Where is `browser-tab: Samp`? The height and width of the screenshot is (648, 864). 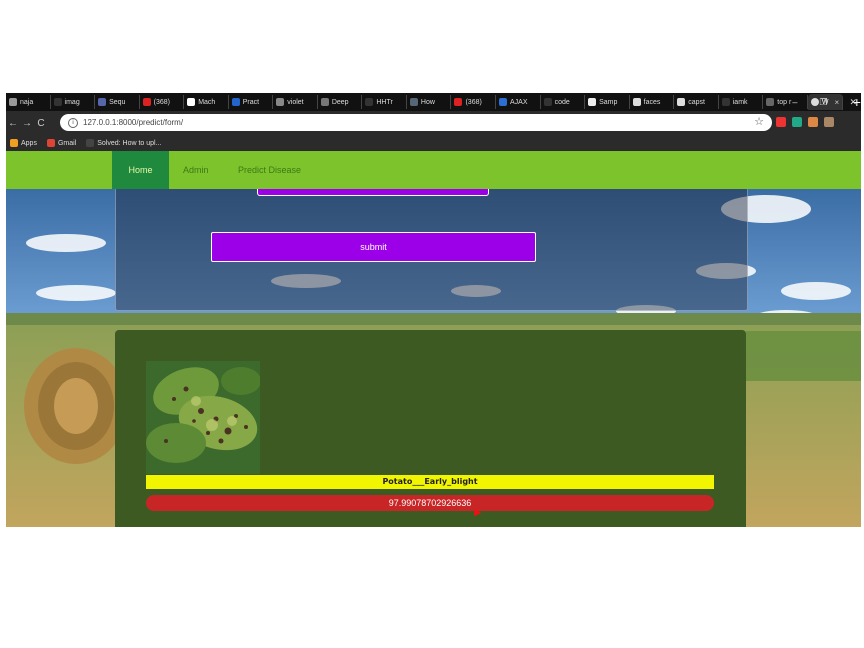
browser-tab: Samp is located at coordinates (607, 102).